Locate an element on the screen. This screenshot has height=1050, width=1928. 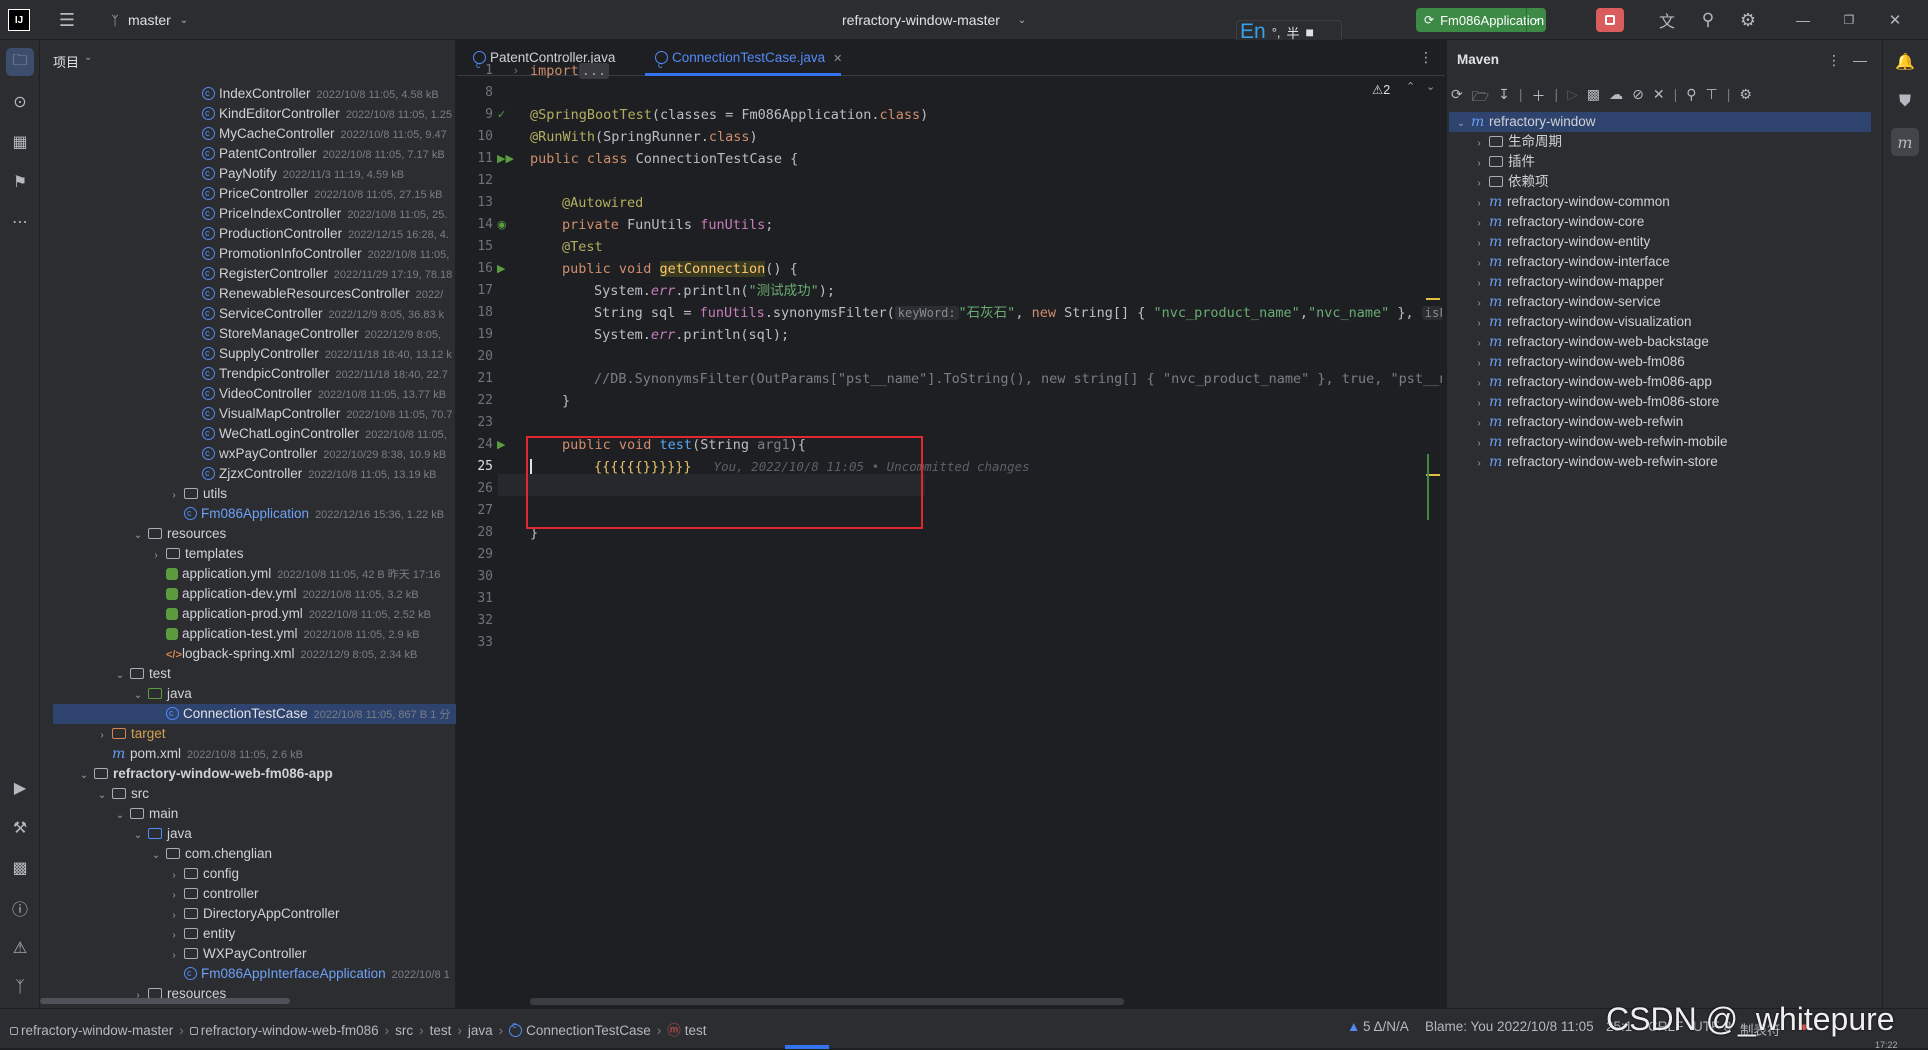
tree-item: StoreManageController 2022/12/9 8:05, is located at coordinates (321, 334).